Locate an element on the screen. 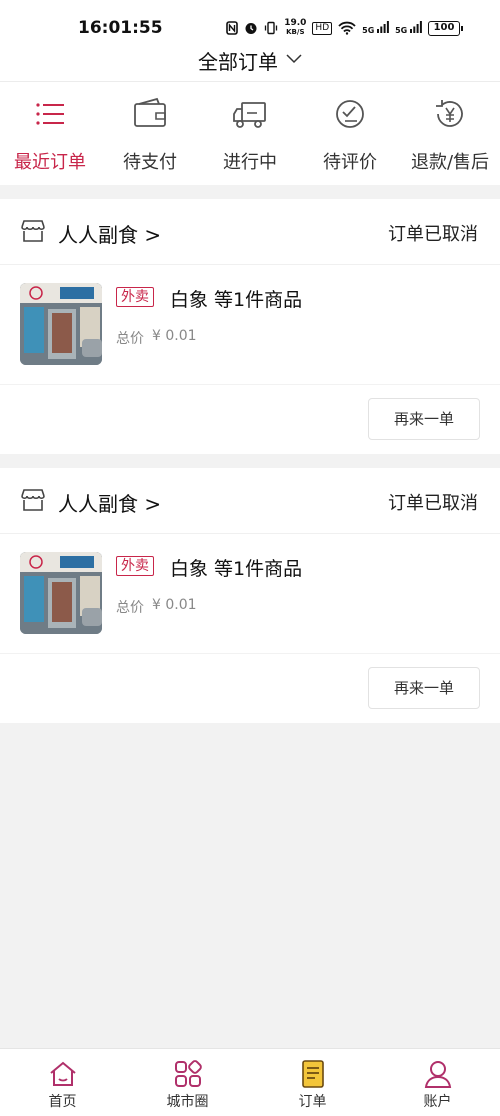  wifi-icon is located at coordinates (347, 28).